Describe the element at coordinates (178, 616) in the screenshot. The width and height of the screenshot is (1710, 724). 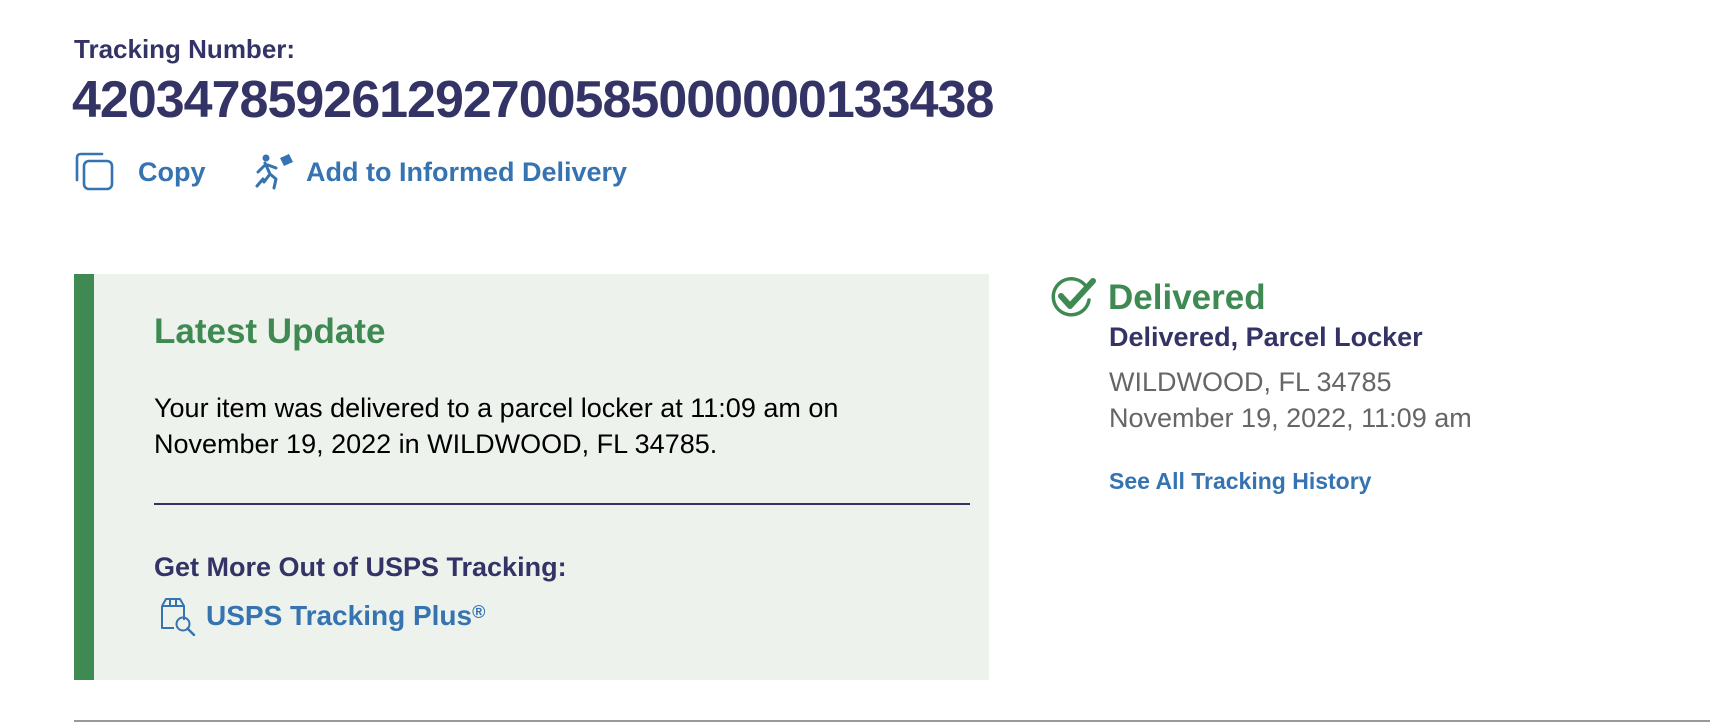
I see `package-search-icon` at that location.